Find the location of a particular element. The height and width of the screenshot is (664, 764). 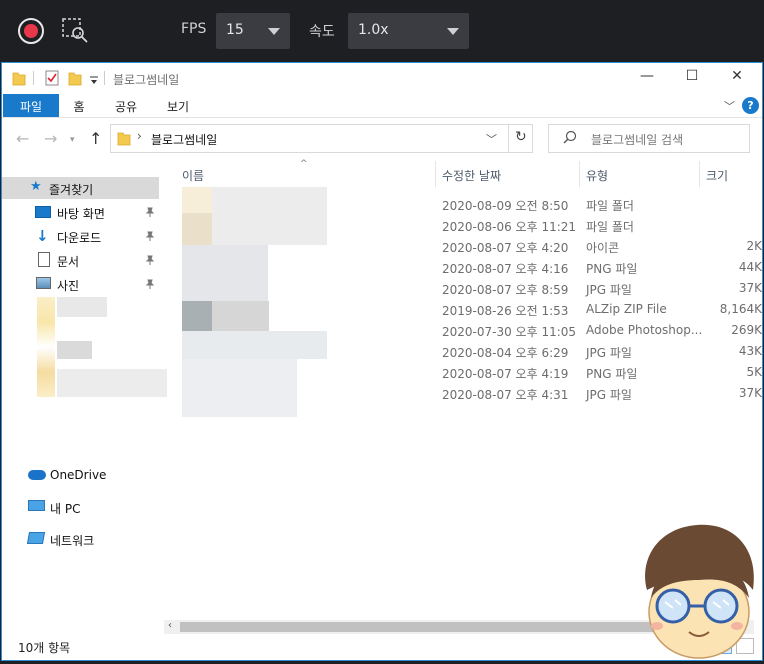

sidebar-item-pictures: 사진 is located at coordinates (82, 284).